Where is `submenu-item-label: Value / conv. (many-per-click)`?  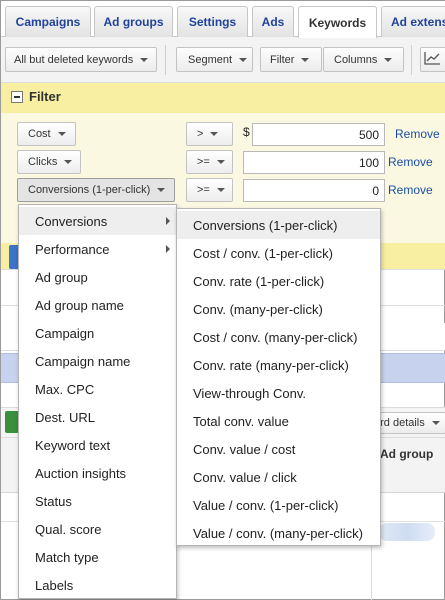
submenu-item-label: Value / conv. (many-per-click) is located at coordinates (278, 533).